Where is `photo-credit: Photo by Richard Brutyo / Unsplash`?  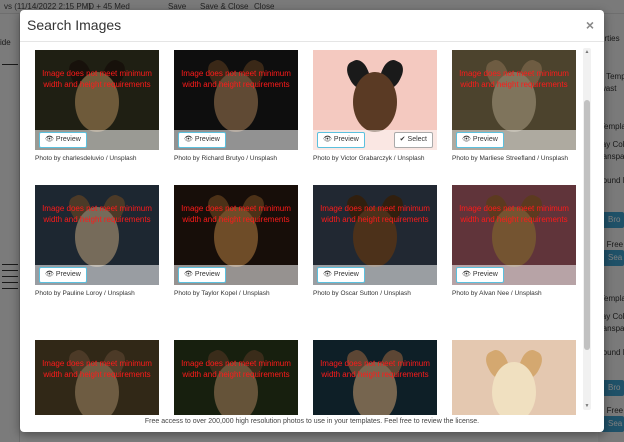
photo-credit: Photo by Richard Brutyo / Unsplash is located at coordinates (225, 158).